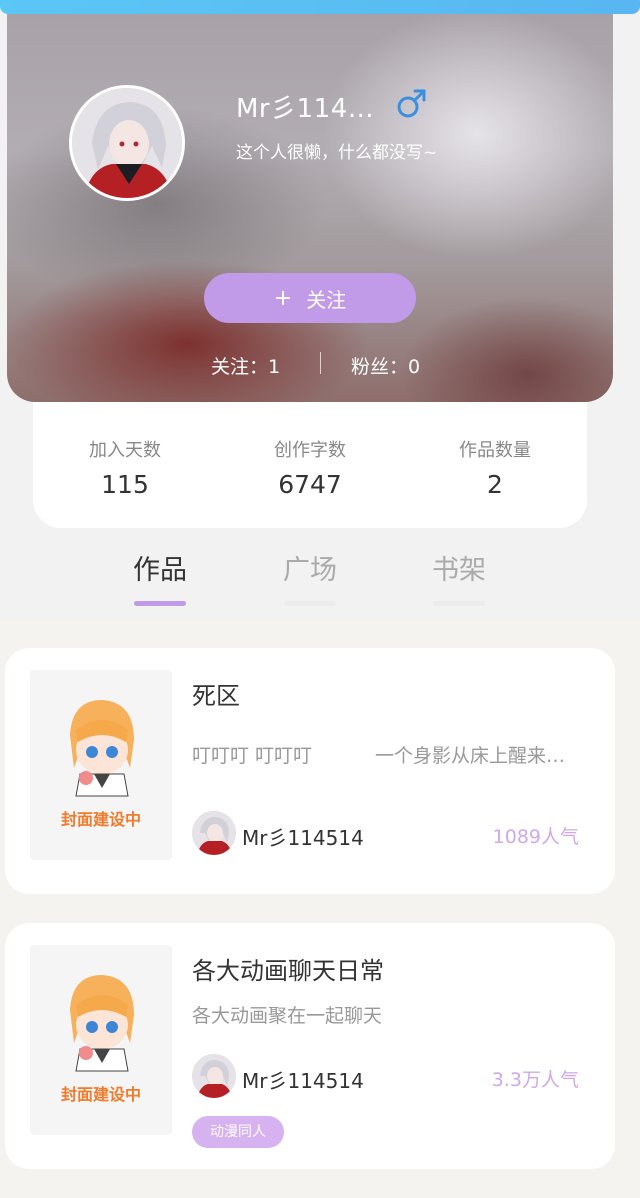  I want to click on tab-label: 广场, so click(310, 570).